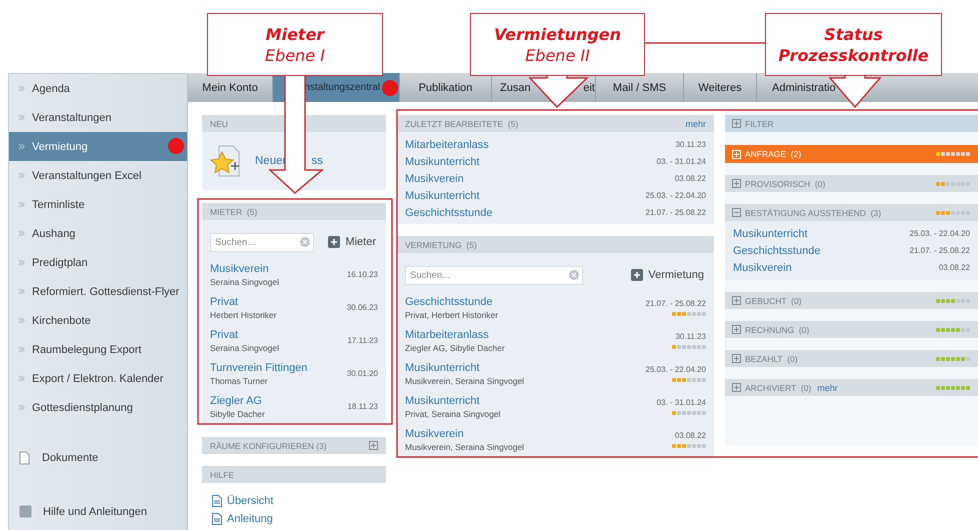  What do you see at coordinates (851, 183) in the screenshot?
I see `status-header: PROVISORISCH (0)` at bounding box center [851, 183].